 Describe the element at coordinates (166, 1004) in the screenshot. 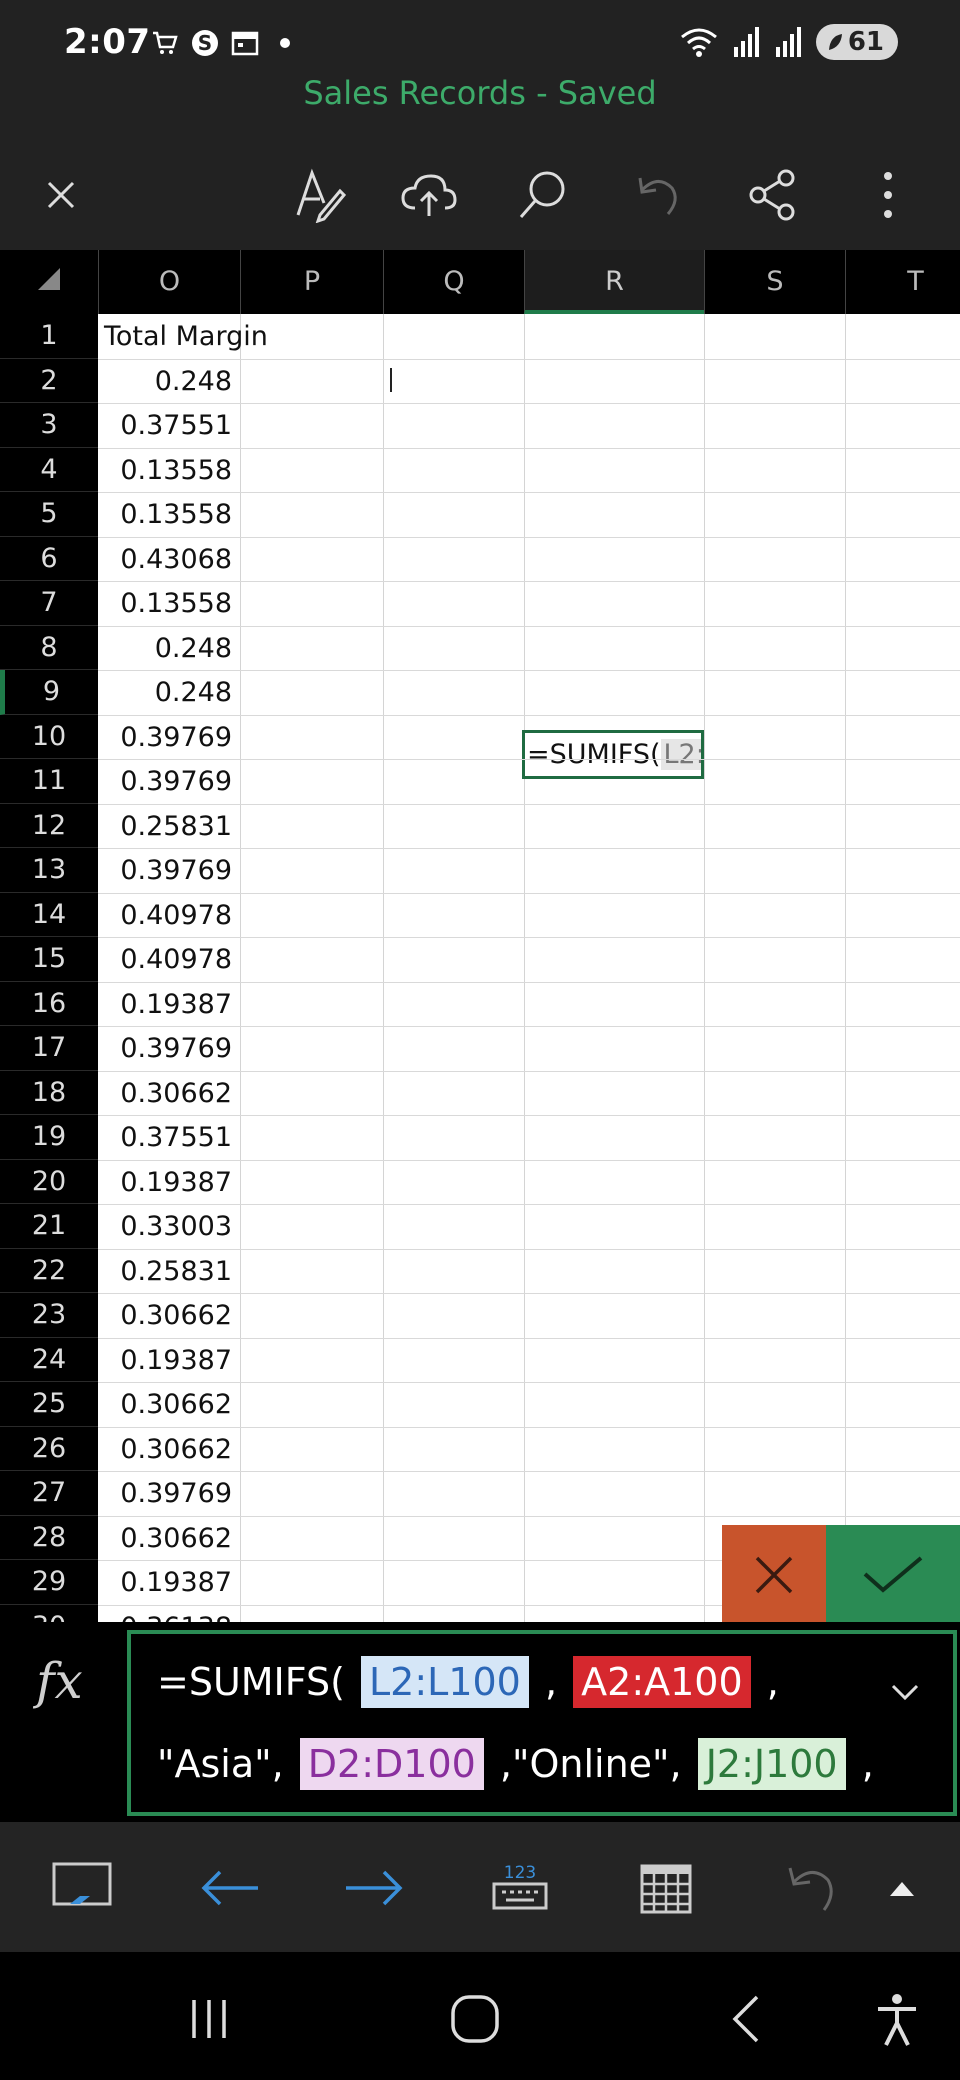

I see `cell-o16: 0.19387` at that location.